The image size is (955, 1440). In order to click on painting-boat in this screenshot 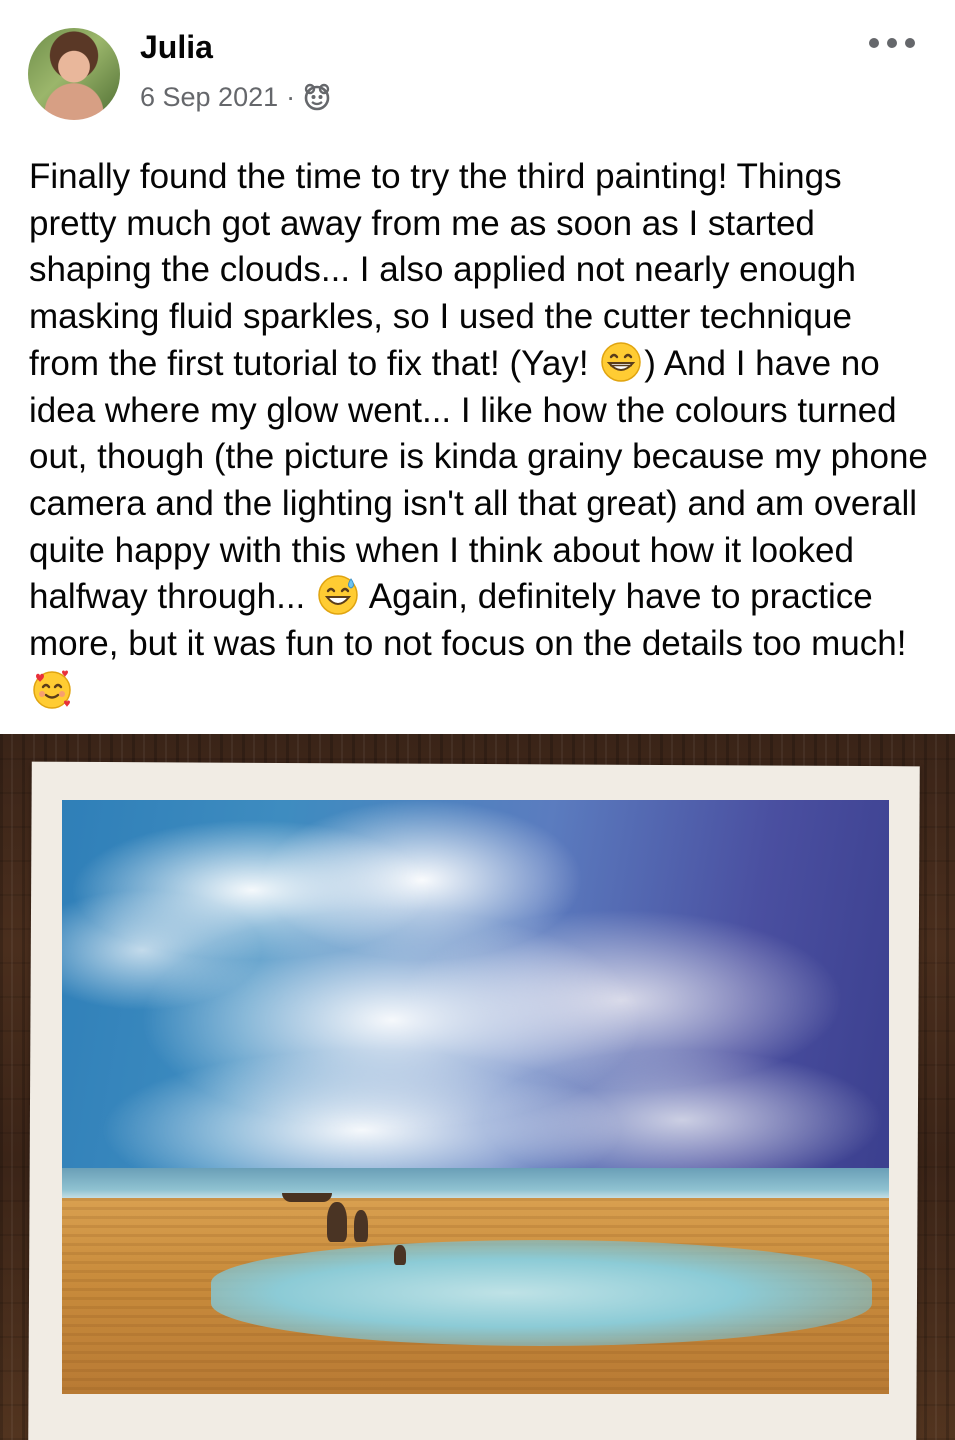, I will do `click(307, 1197)`.